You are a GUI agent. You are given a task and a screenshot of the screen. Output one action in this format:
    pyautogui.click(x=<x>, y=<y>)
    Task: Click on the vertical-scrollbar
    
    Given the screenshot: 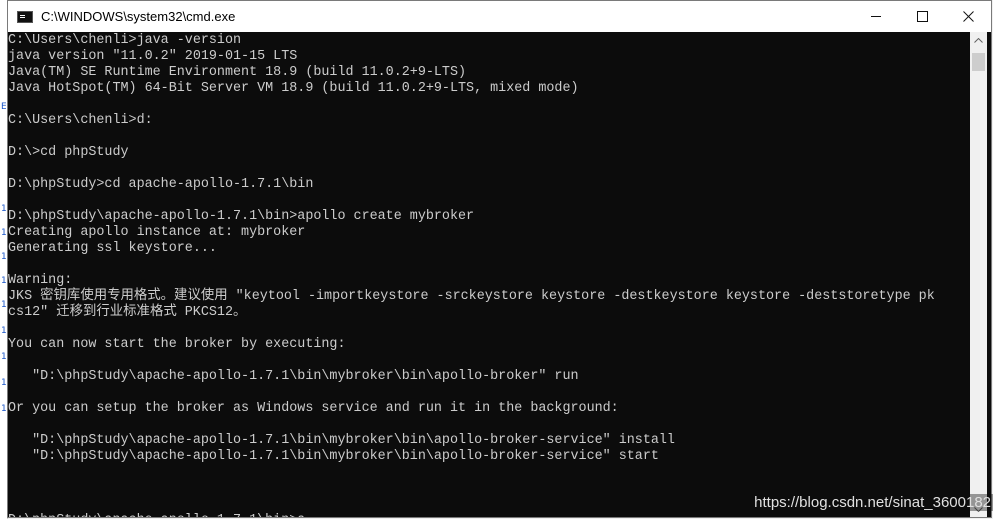 What is the action you would take?
    pyautogui.click(x=978, y=274)
    